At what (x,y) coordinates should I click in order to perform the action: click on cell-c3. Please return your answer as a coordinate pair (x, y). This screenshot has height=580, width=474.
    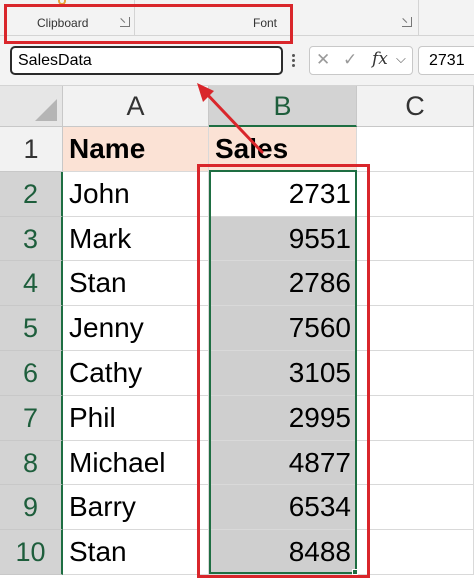
    Looking at the image, I should click on (415, 239).